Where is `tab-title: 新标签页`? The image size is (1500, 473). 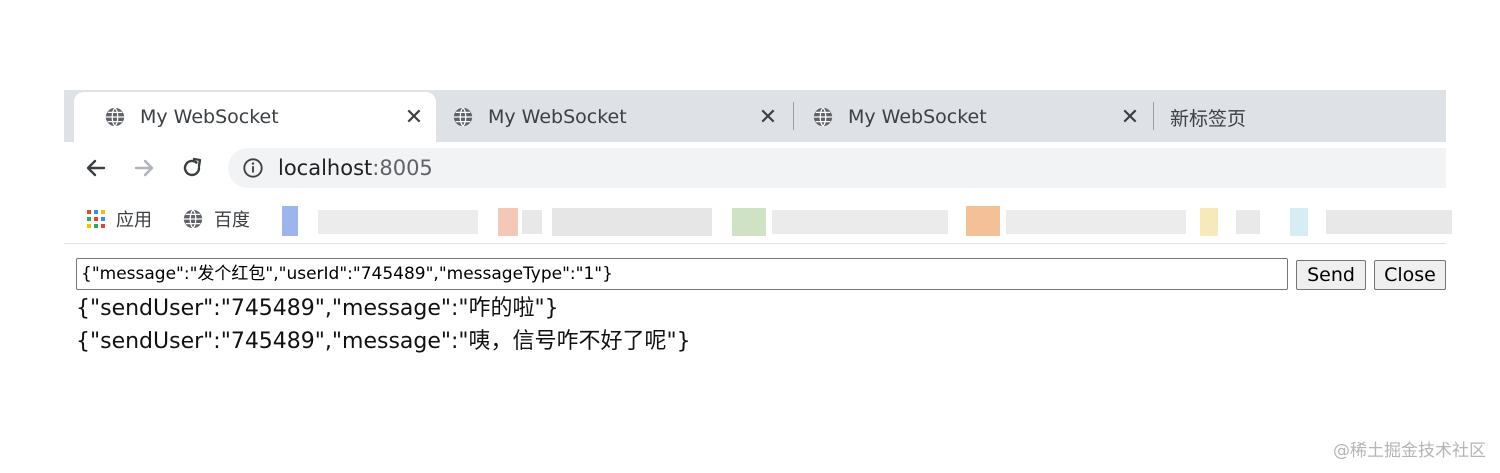
tab-title: 新标签页 is located at coordinates (1208, 118).